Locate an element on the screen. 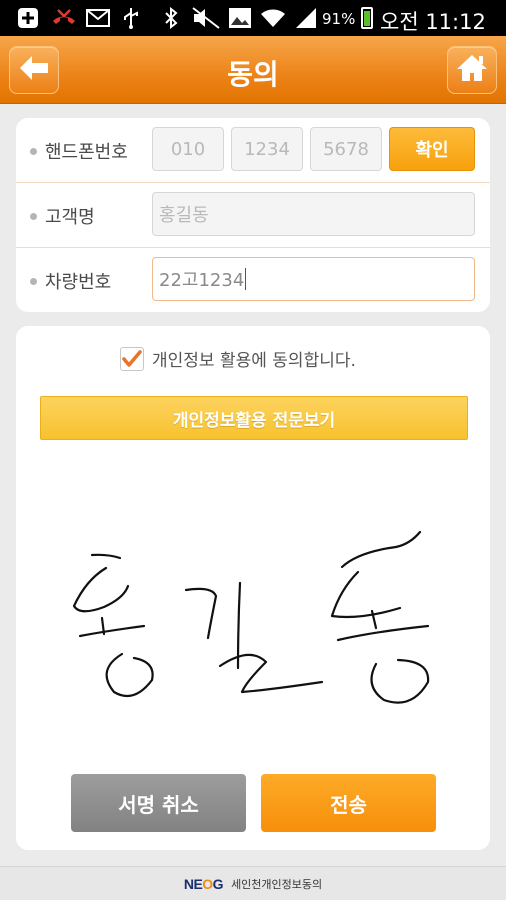 The height and width of the screenshot is (900, 506). app-header: 동의 is located at coordinates (253, 70).